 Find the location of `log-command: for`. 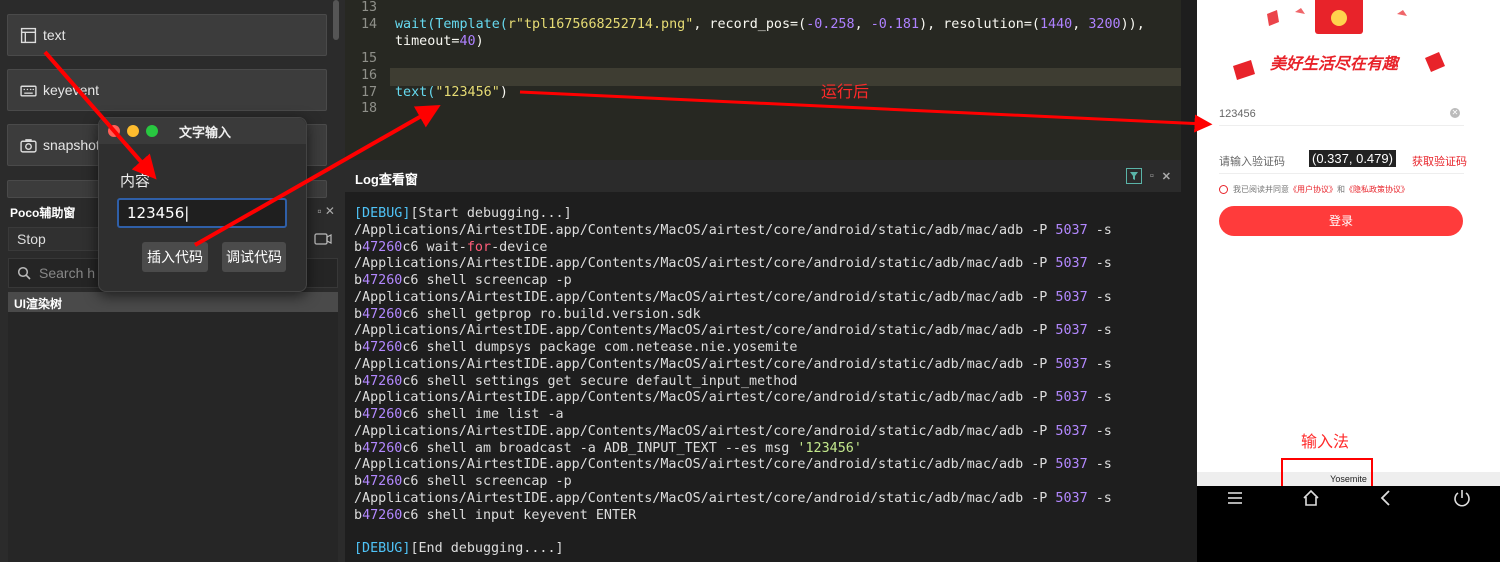

log-command: for is located at coordinates (479, 247).